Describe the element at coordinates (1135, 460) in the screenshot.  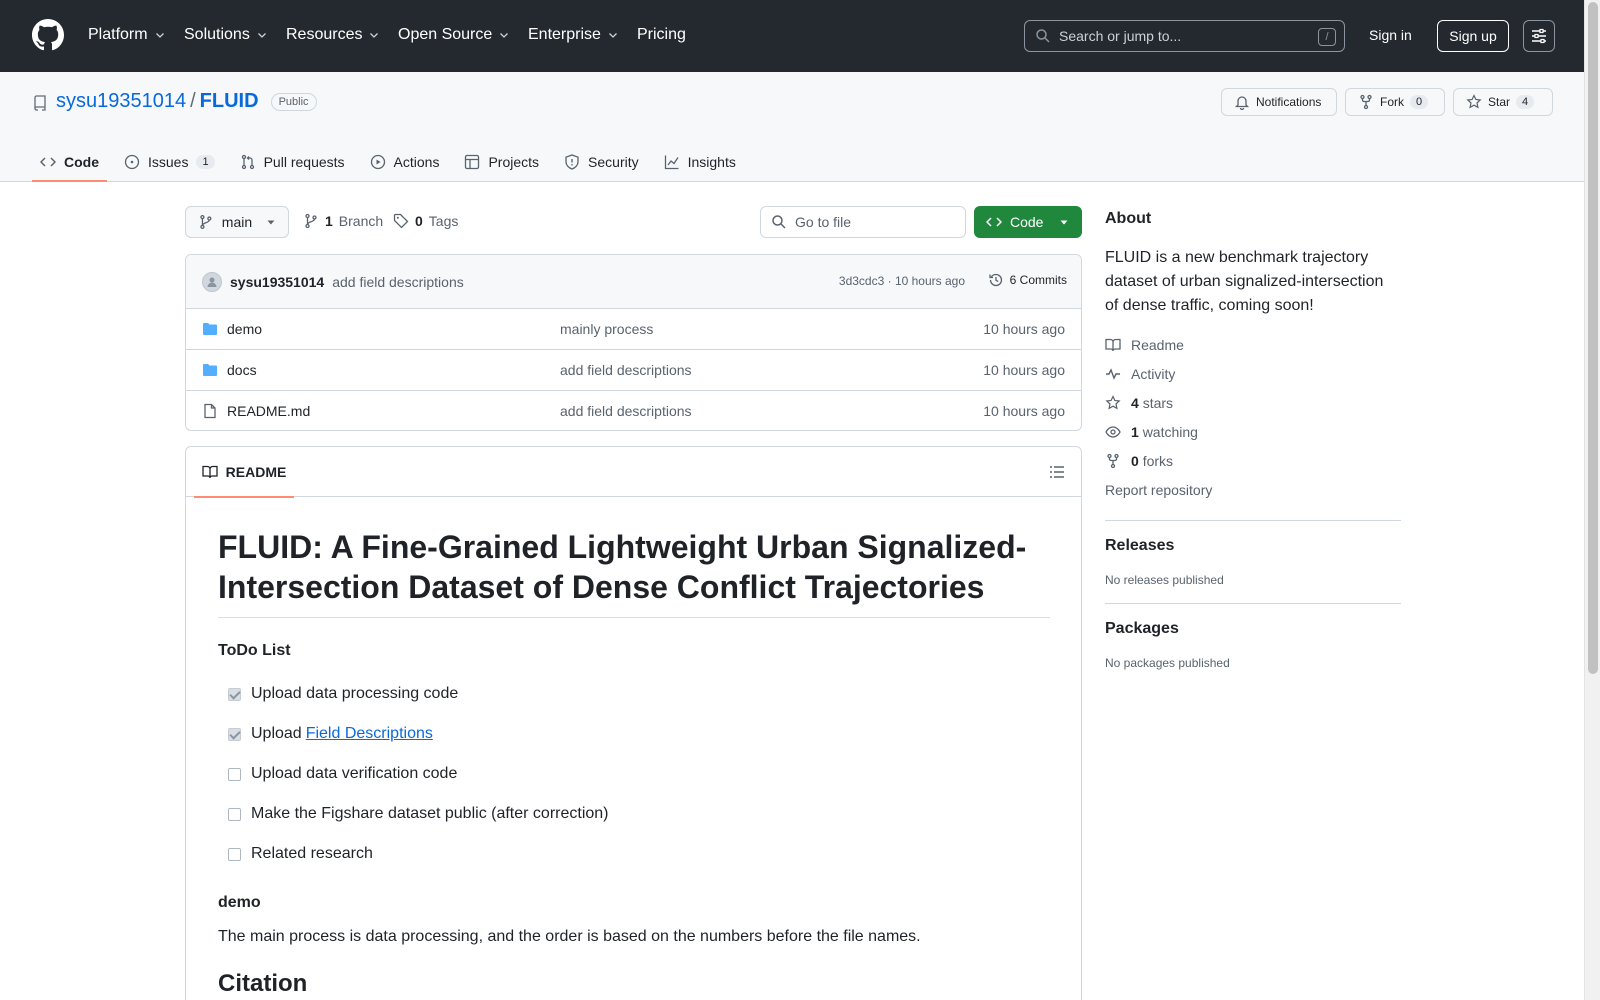
I see `forks-count: 0` at that location.